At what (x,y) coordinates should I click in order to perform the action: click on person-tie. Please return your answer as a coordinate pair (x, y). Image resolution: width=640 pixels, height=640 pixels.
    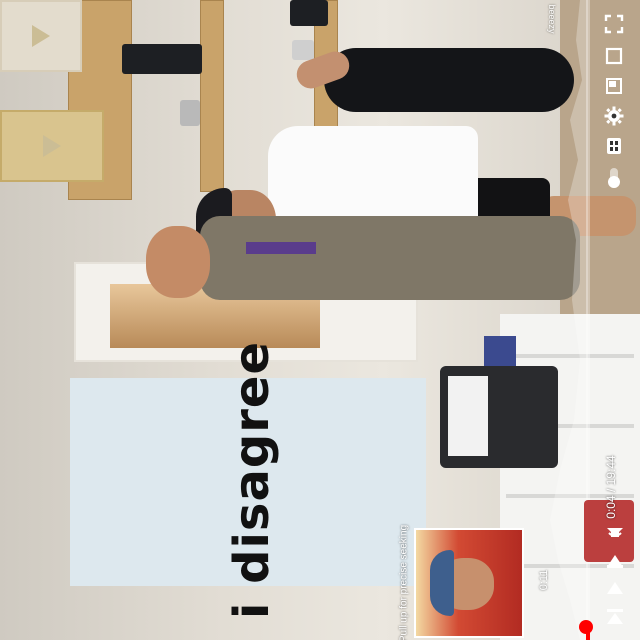
    Looking at the image, I should click on (281, 248).